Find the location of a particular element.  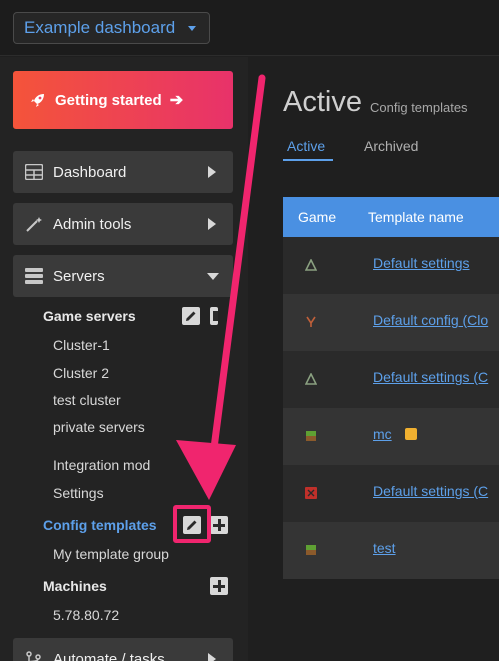

tab-active: Active is located at coordinates (306, 146).